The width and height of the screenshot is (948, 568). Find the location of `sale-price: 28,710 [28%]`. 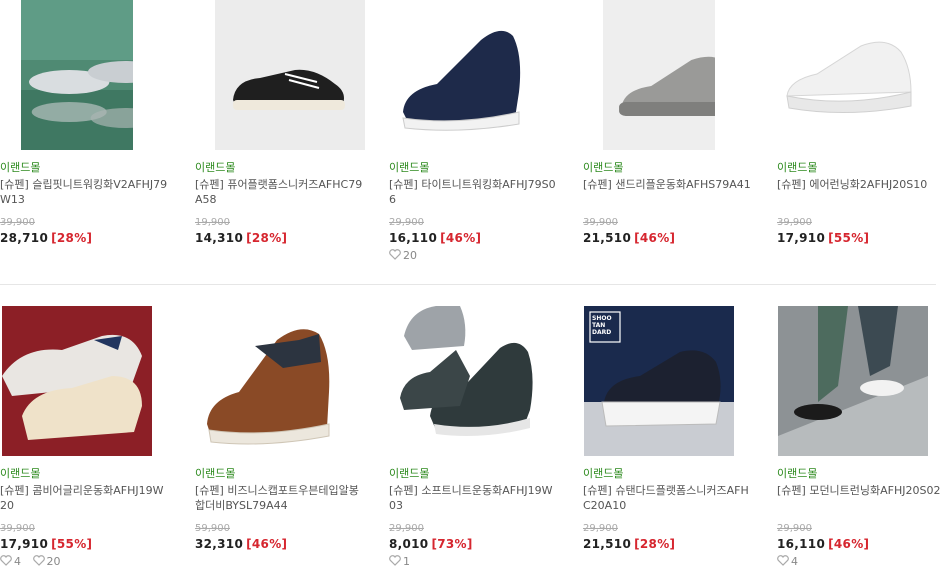

sale-price: 28,710 [28%] is located at coordinates (46, 238).